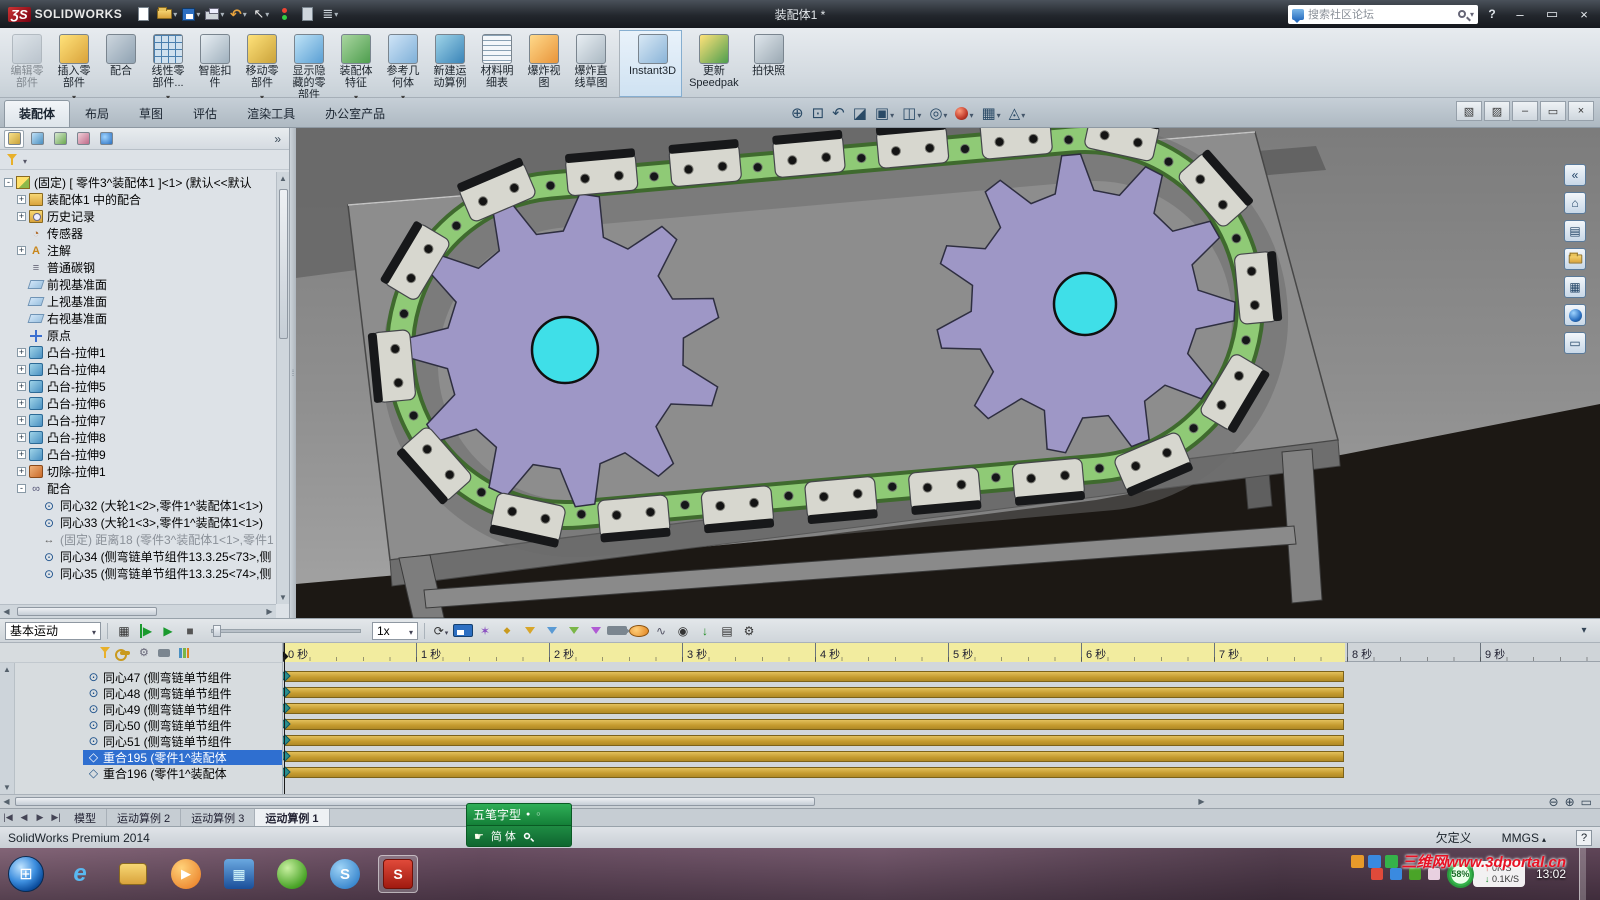 The width and height of the screenshot is (1600, 900). I want to click on tree-boss-extrude5: + 凸台-拉伸5, so click(144, 386).